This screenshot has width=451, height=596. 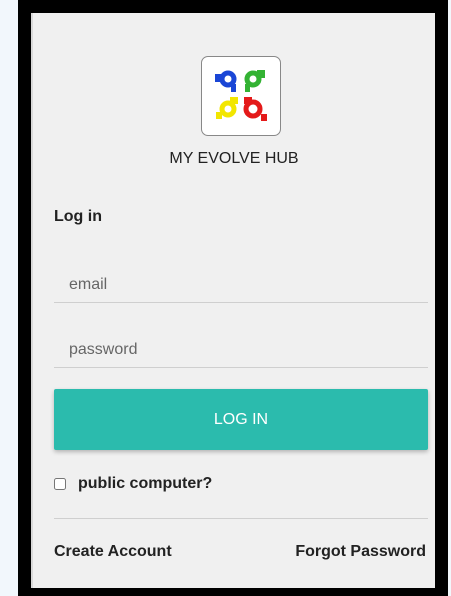 I want to click on app-name: MY EVOLVE HUB, so click(x=234, y=158).